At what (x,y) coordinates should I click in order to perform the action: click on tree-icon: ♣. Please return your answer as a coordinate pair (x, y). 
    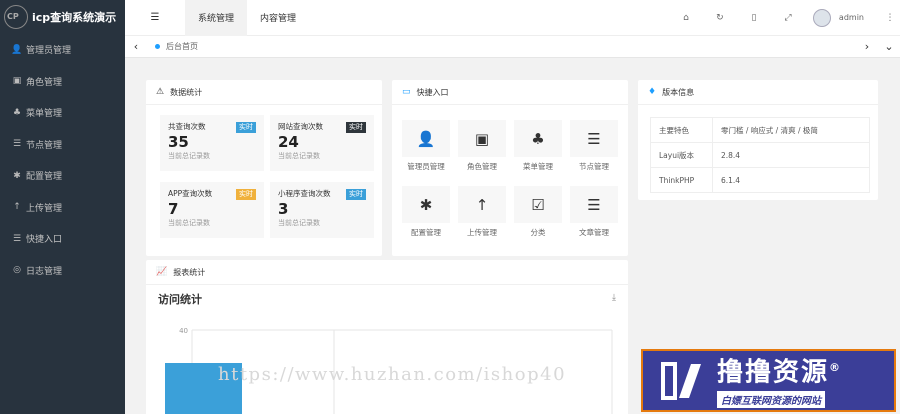
    Looking at the image, I should click on (538, 138).